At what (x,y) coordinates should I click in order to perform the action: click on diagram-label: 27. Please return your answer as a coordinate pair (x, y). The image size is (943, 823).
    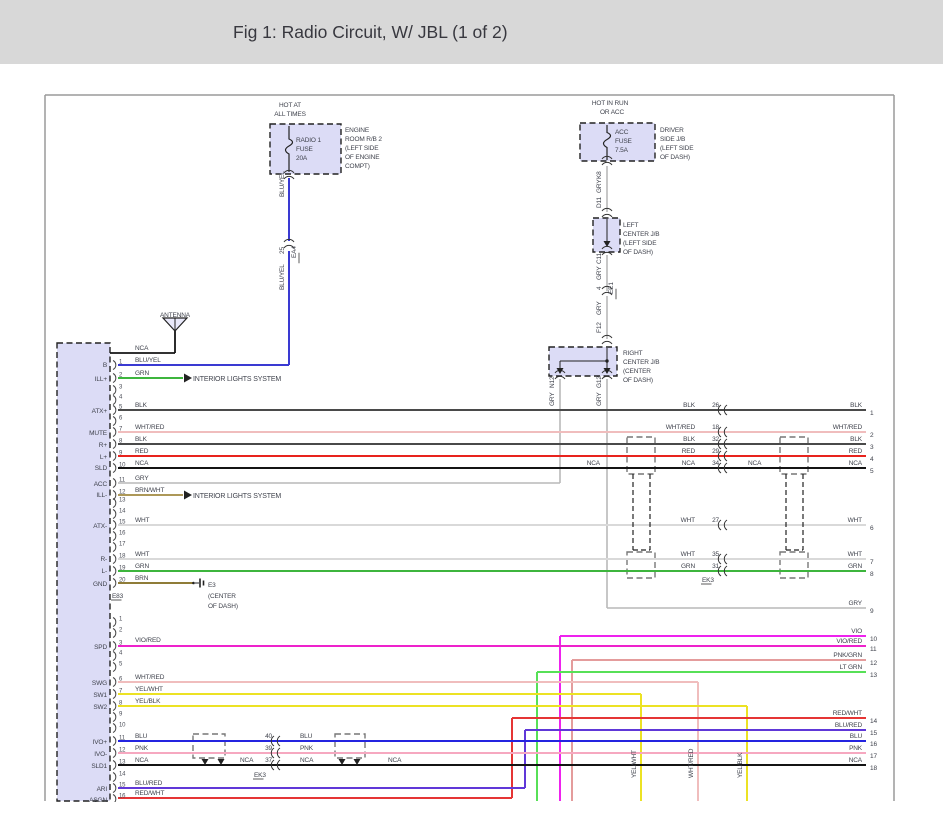
    Looking at the image, I should click on (715, 520).